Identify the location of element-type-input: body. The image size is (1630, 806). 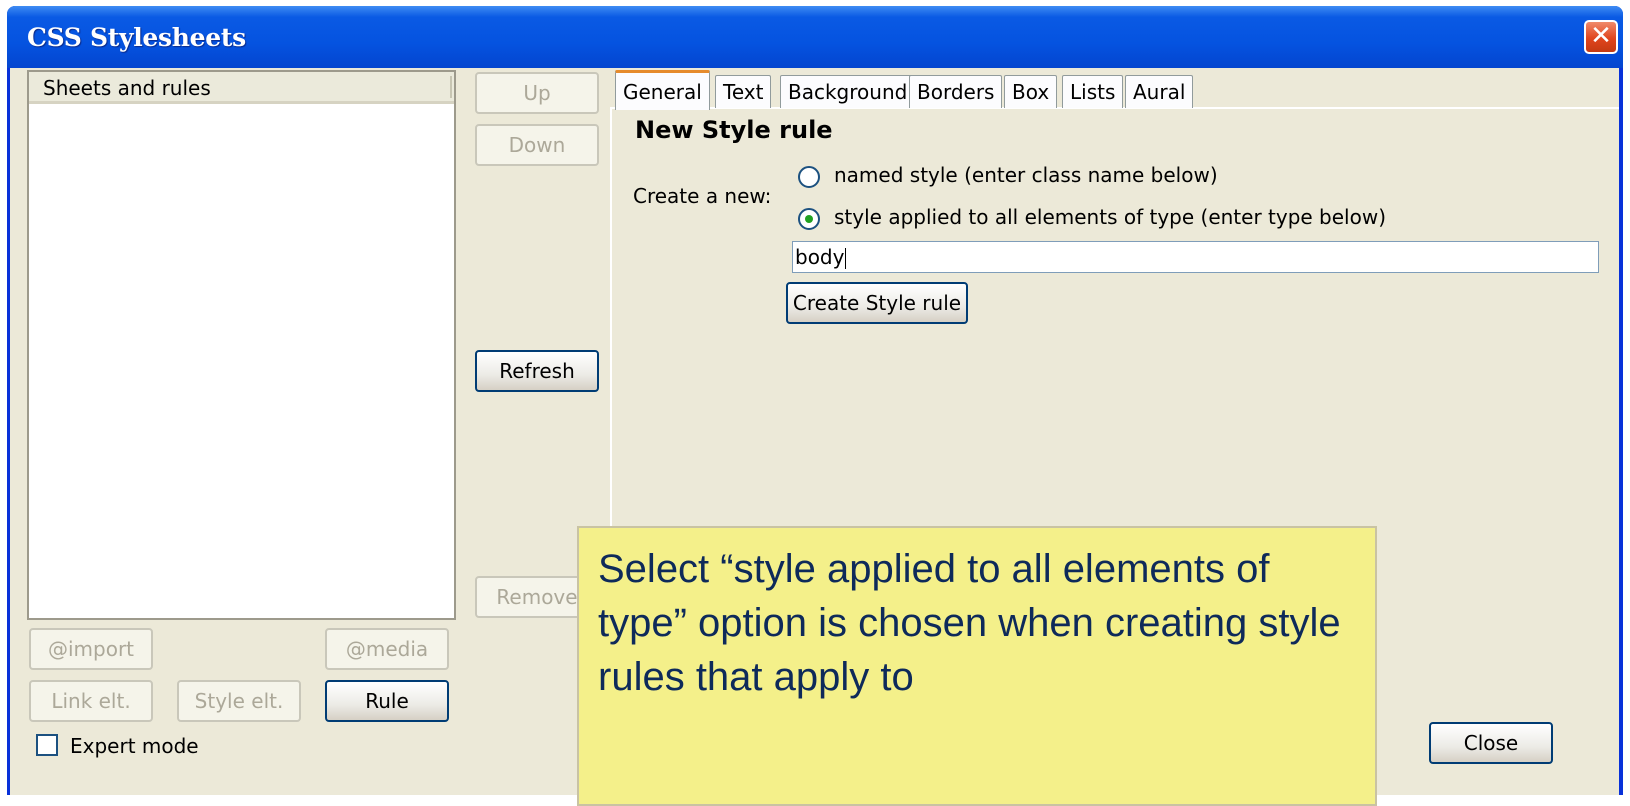
(1195, 257).